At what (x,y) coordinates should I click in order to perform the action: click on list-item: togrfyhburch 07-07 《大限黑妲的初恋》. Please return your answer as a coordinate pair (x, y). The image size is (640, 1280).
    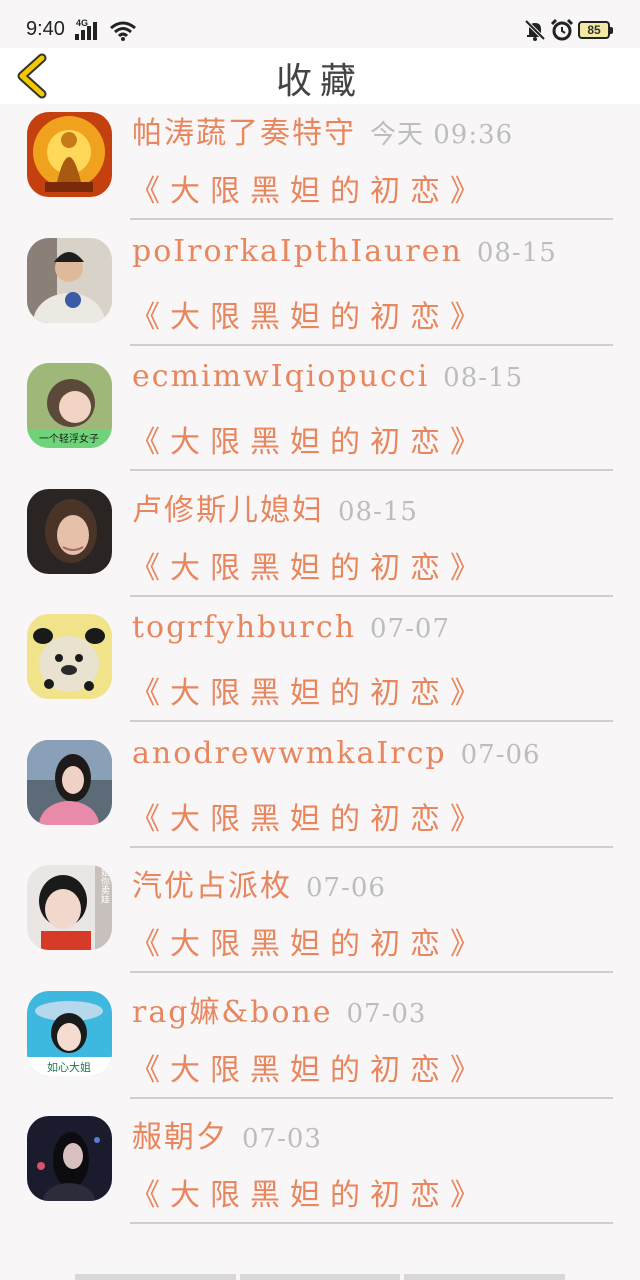
    Looking at the image, I should click on (320, 669).